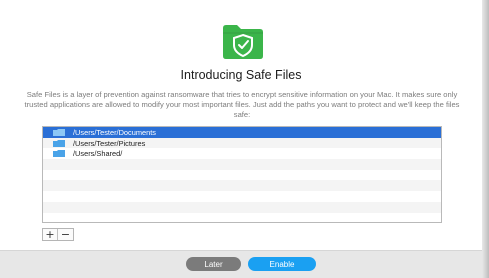 This screenshot has height=278, width=489. What do you see at coordinates (98, 154) in the screenshot?
I see `path-label: /Users/Shared/` at bounding box center [98, 154].